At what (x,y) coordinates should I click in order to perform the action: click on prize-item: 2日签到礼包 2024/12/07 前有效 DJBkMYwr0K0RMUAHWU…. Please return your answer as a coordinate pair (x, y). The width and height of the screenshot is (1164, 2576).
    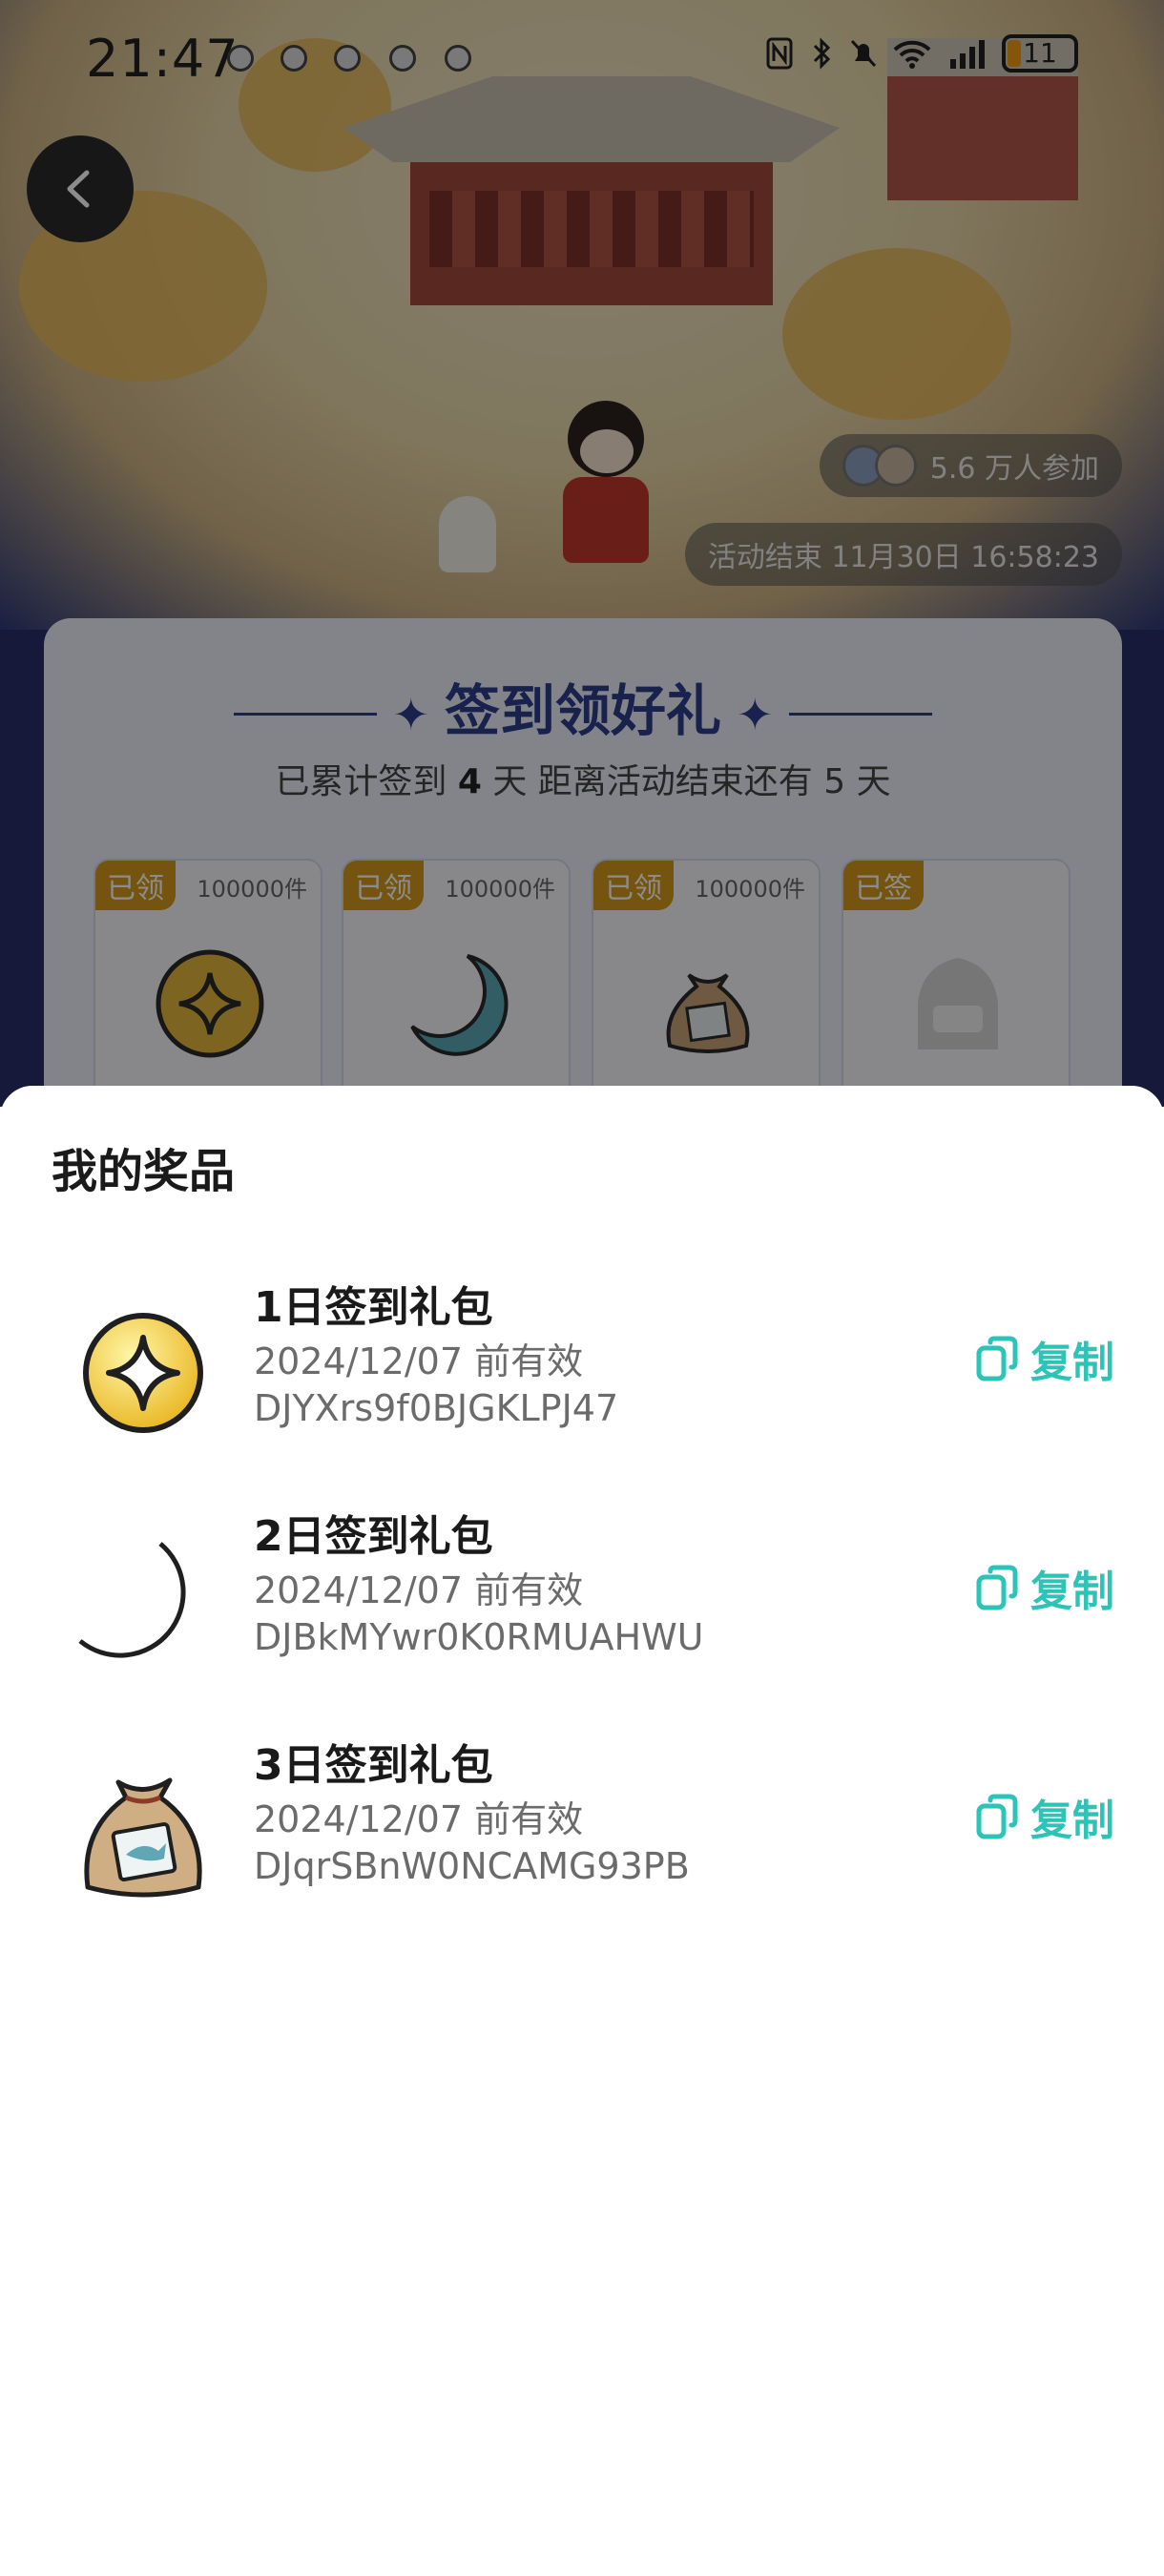
    Looking at the image, I should click on (582, 1597).